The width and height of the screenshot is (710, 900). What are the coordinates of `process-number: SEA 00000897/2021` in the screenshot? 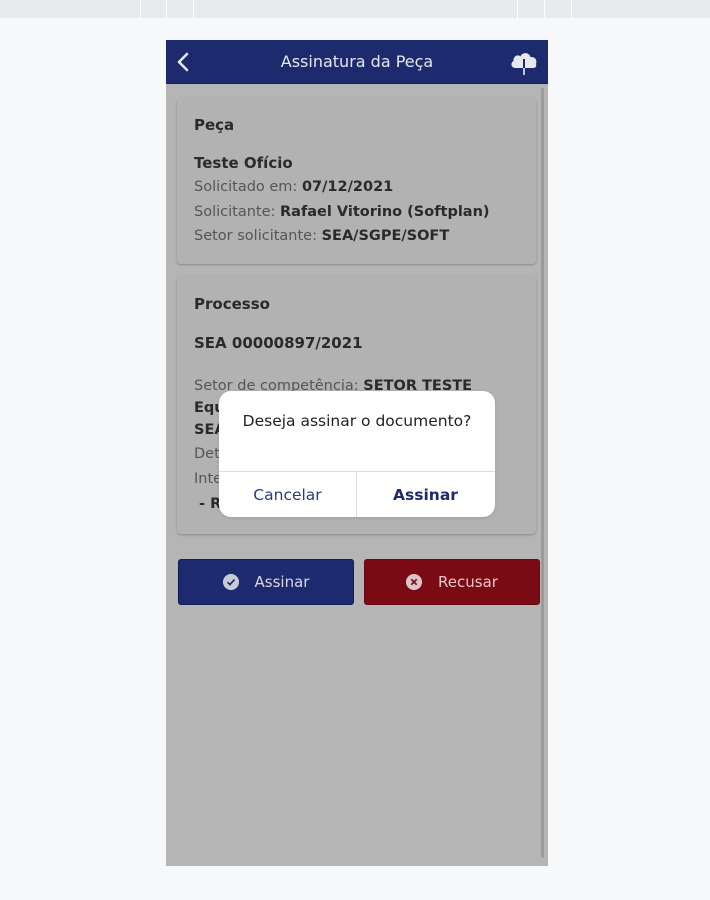 It's located at (278, 343).